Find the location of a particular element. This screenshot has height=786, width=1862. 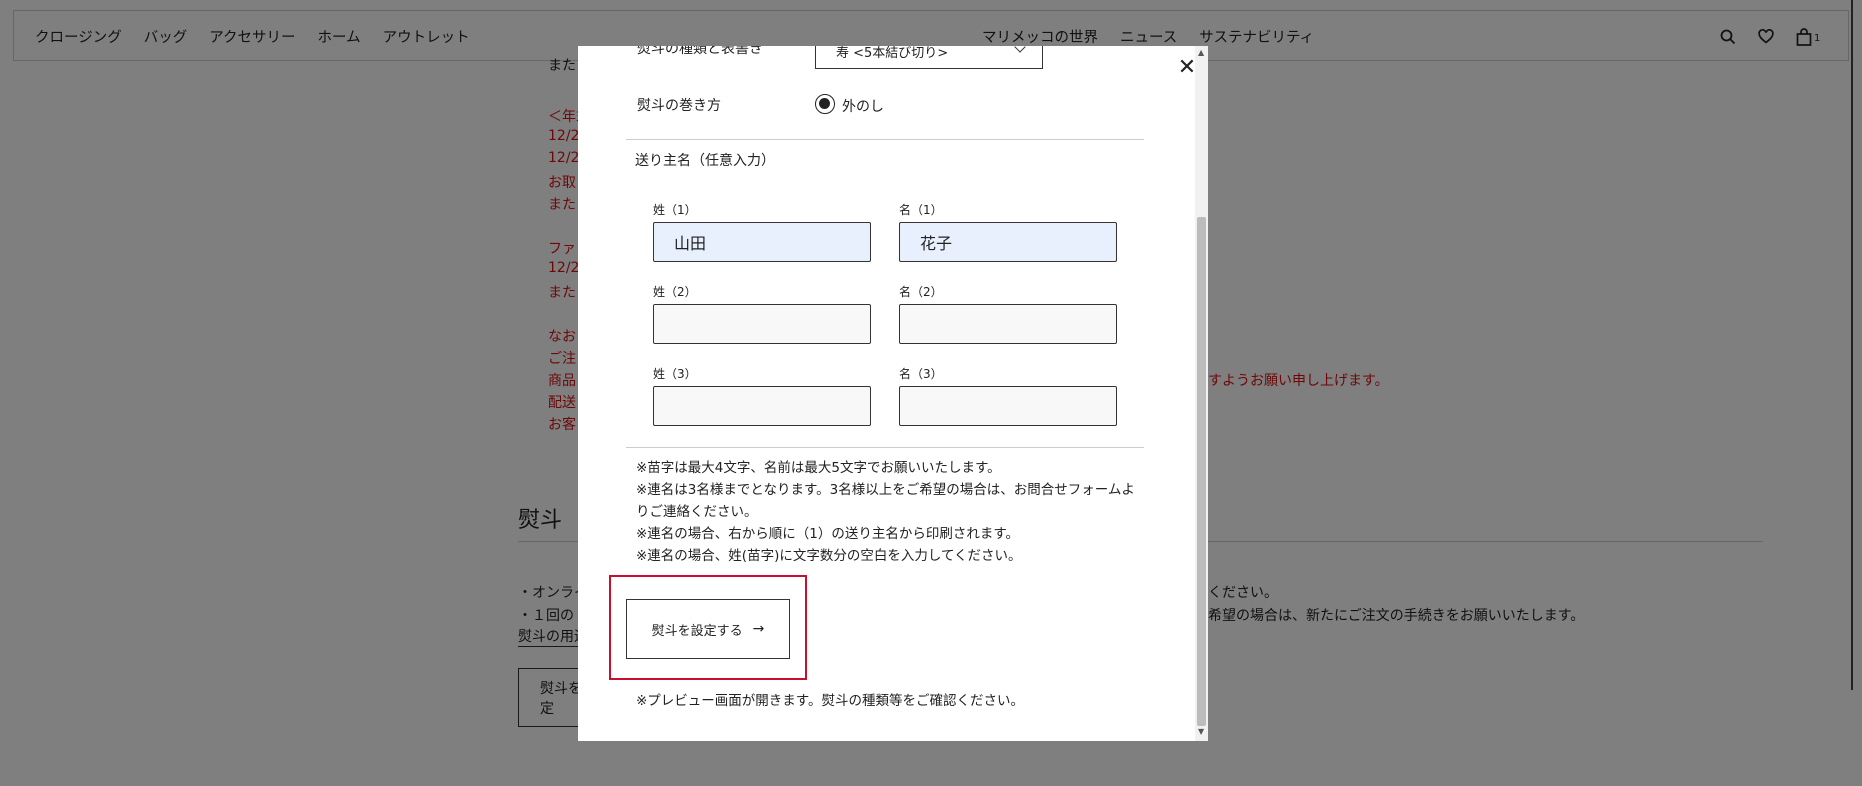

scroll-down-arrow-icon: ▼ is located at coordinates (1201, 731).